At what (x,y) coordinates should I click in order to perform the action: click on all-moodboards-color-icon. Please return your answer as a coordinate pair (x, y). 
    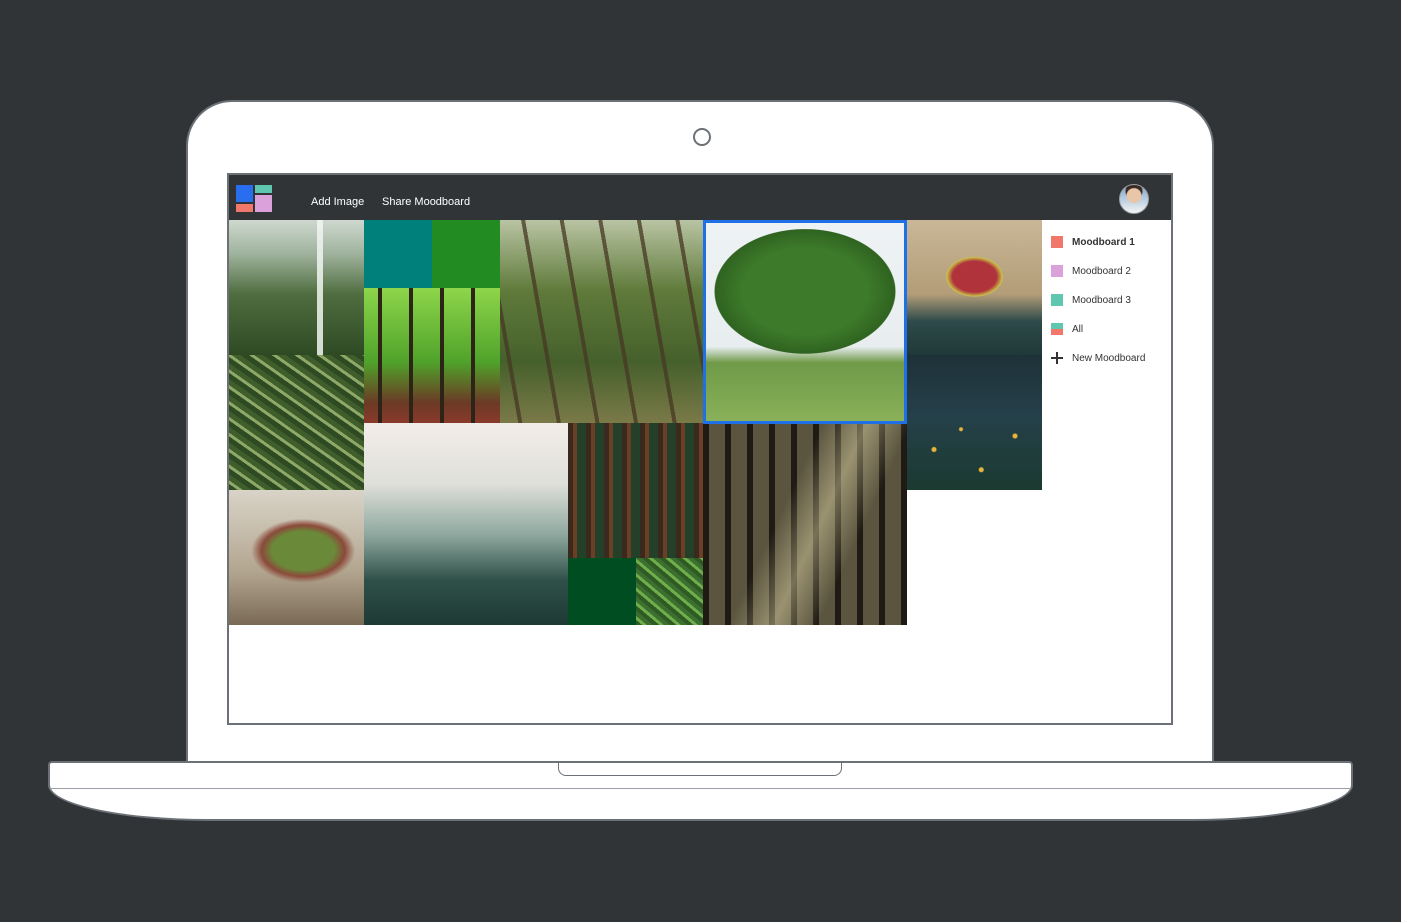
    Looking at the image, I should click on (1057, 329).